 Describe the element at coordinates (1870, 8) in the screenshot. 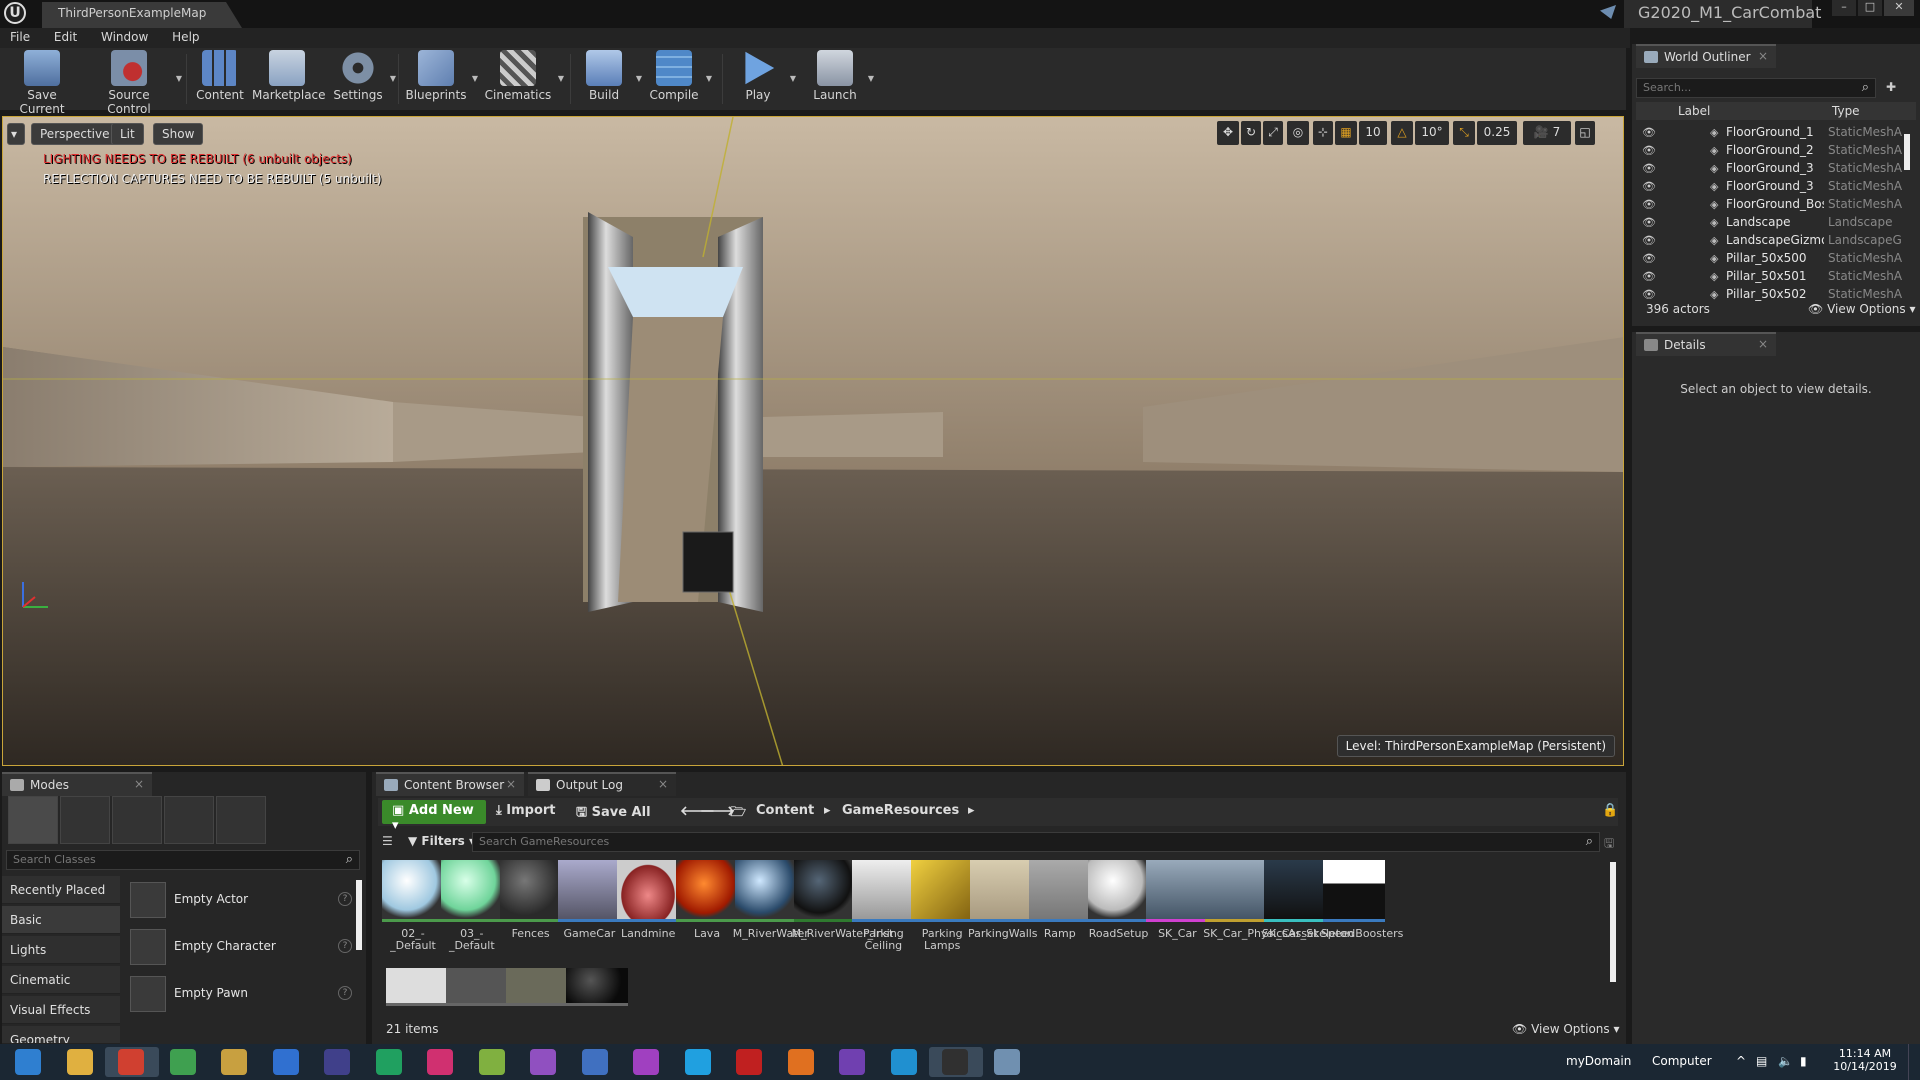

I see `maximize-icon: □` at that location.